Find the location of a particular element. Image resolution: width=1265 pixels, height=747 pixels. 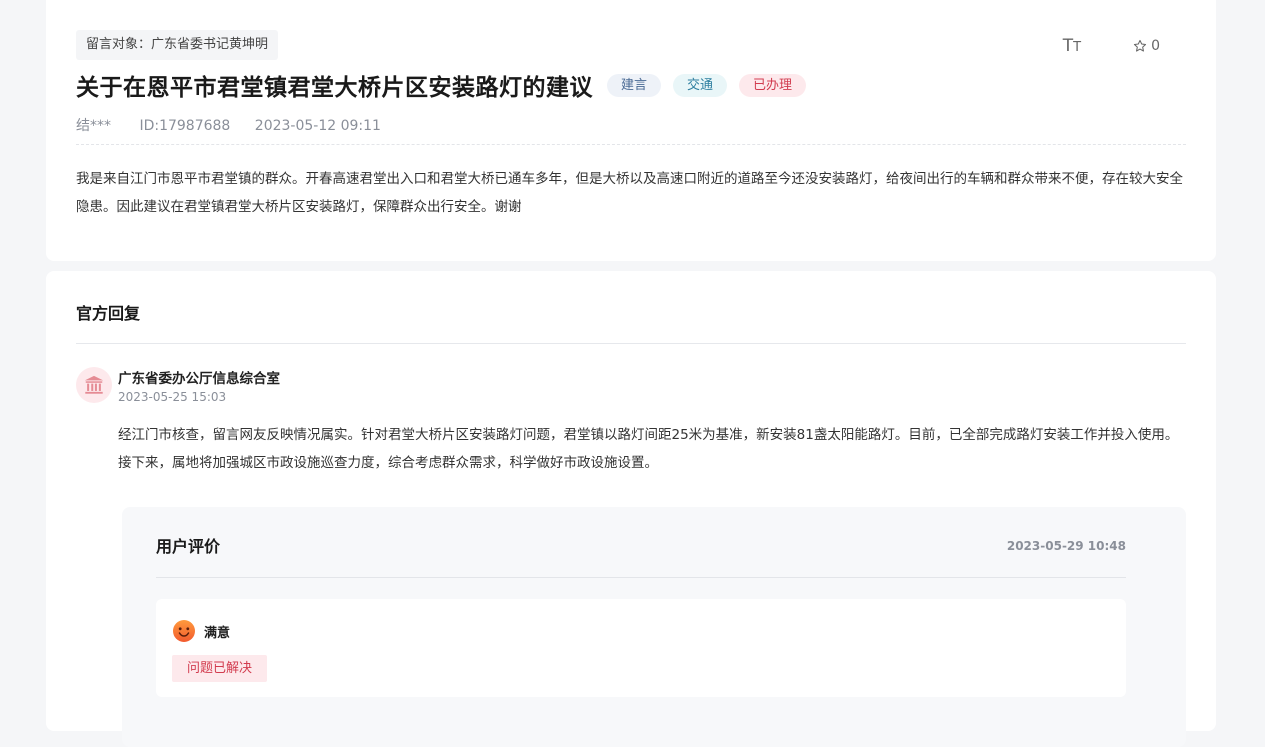

font-size-icon: TT is located at coordinates (1072, 46).